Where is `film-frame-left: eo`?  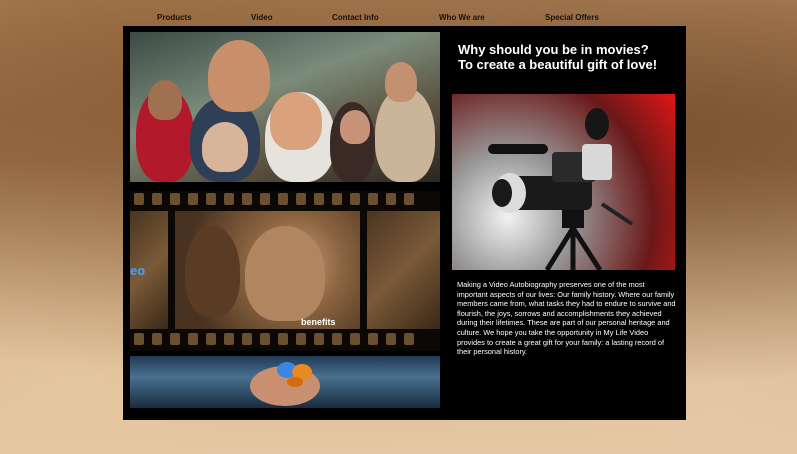
film-frame-left: eo is located at coordinates (149, 270).